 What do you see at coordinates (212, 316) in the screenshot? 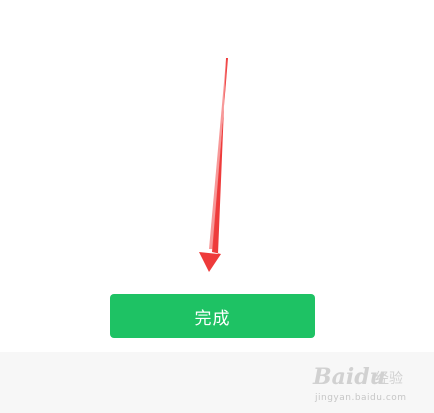
I see `done-button: 完成` at bounding box center [212, 316].